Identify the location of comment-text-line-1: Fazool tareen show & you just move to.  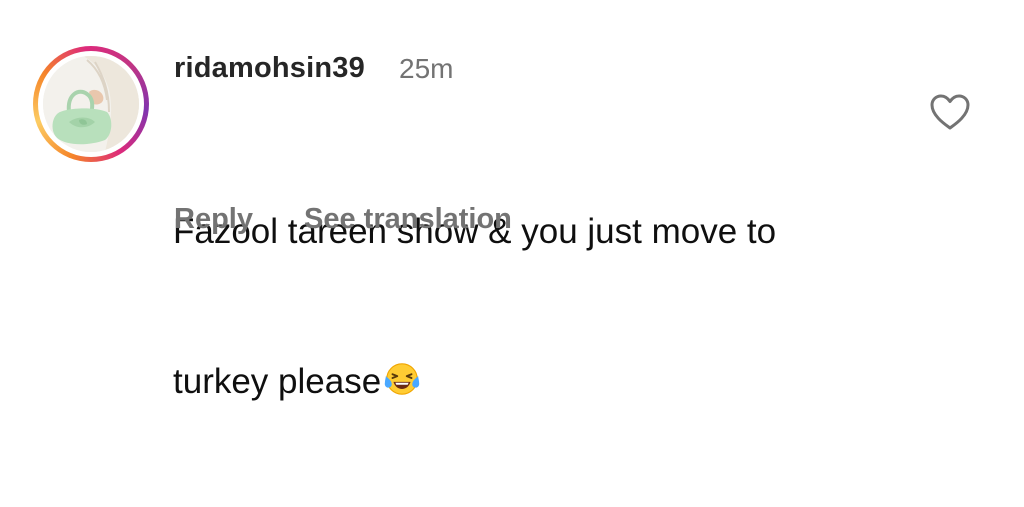
(475, 231).